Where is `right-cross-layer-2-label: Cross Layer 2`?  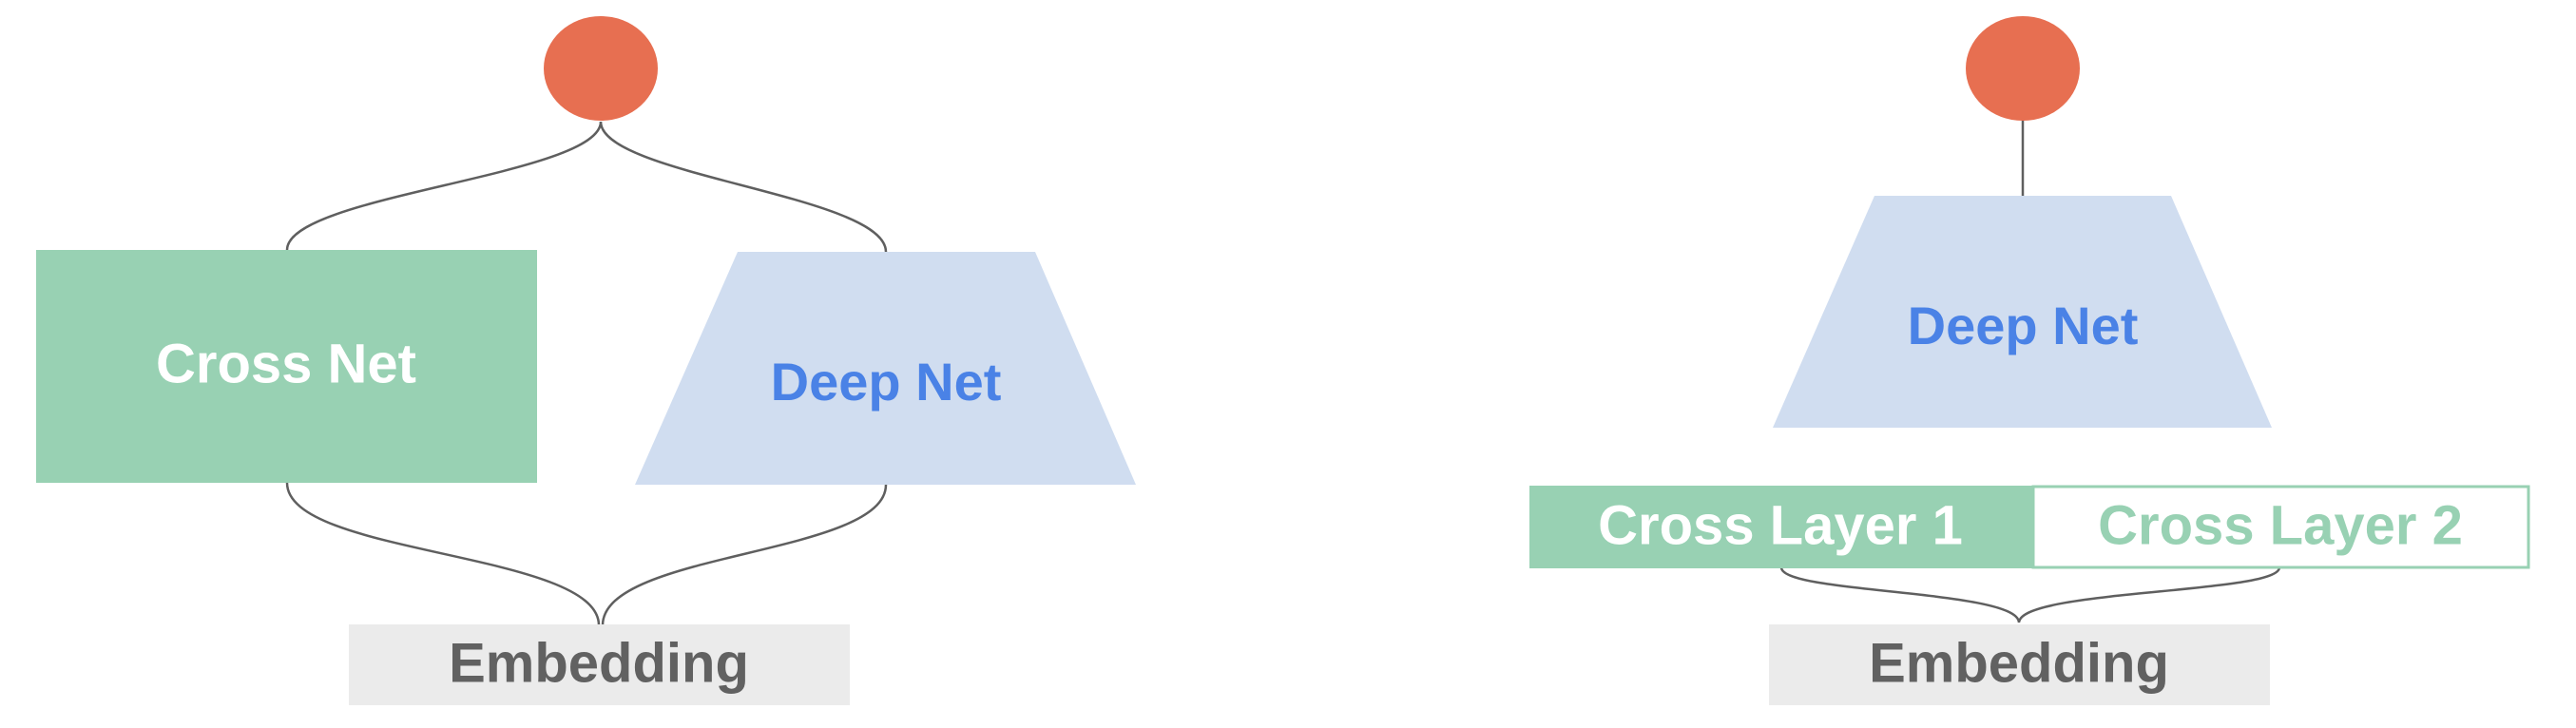 right-cross-layer-2-label: Cross Layer 2 is located at coordinates (2280, 525).